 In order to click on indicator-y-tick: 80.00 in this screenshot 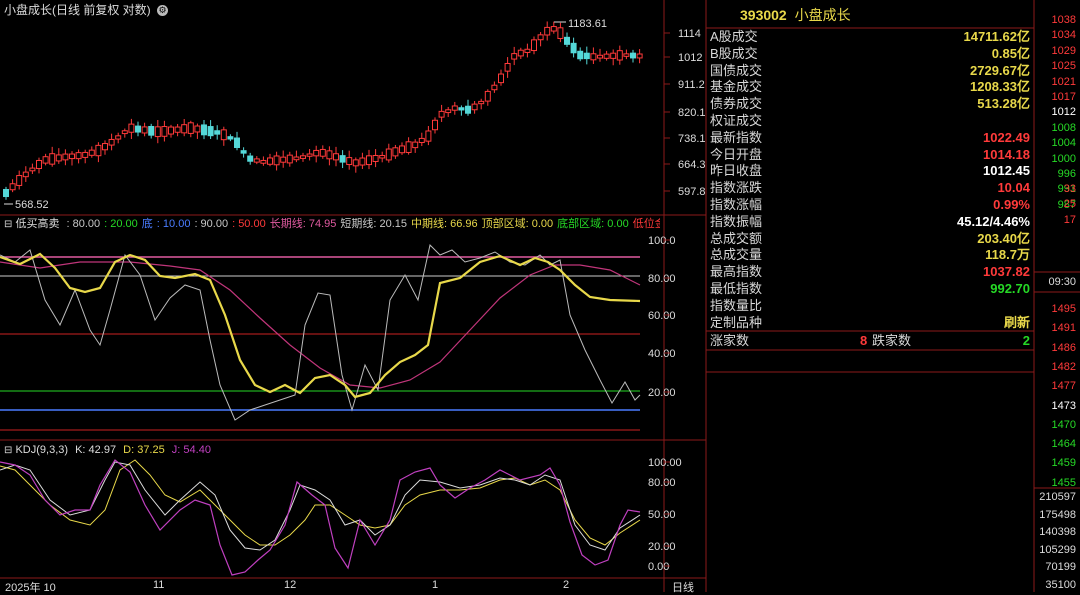, I will do `click(662, 279)`.